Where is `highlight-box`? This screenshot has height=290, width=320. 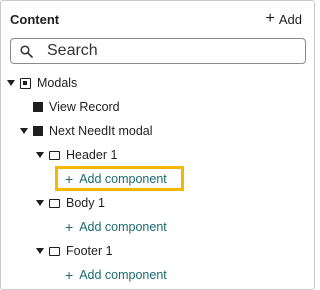
highlight-box is located at coordinates (119, 178).